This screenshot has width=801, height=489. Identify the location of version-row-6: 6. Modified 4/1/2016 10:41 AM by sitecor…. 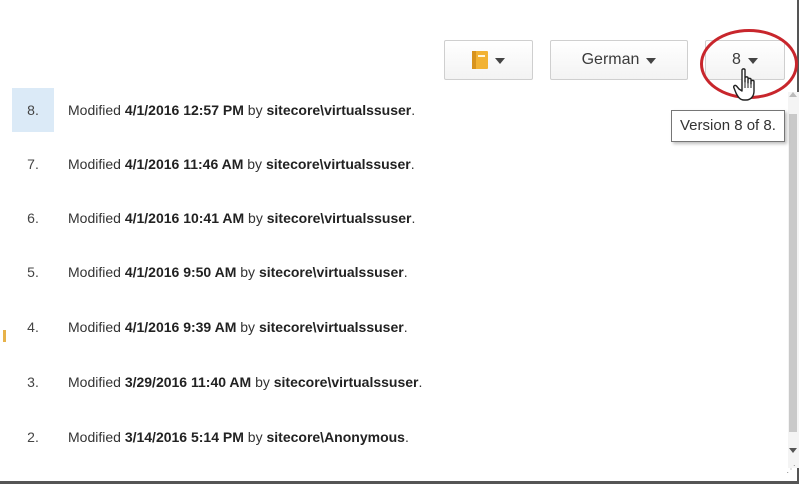
(400, 218).